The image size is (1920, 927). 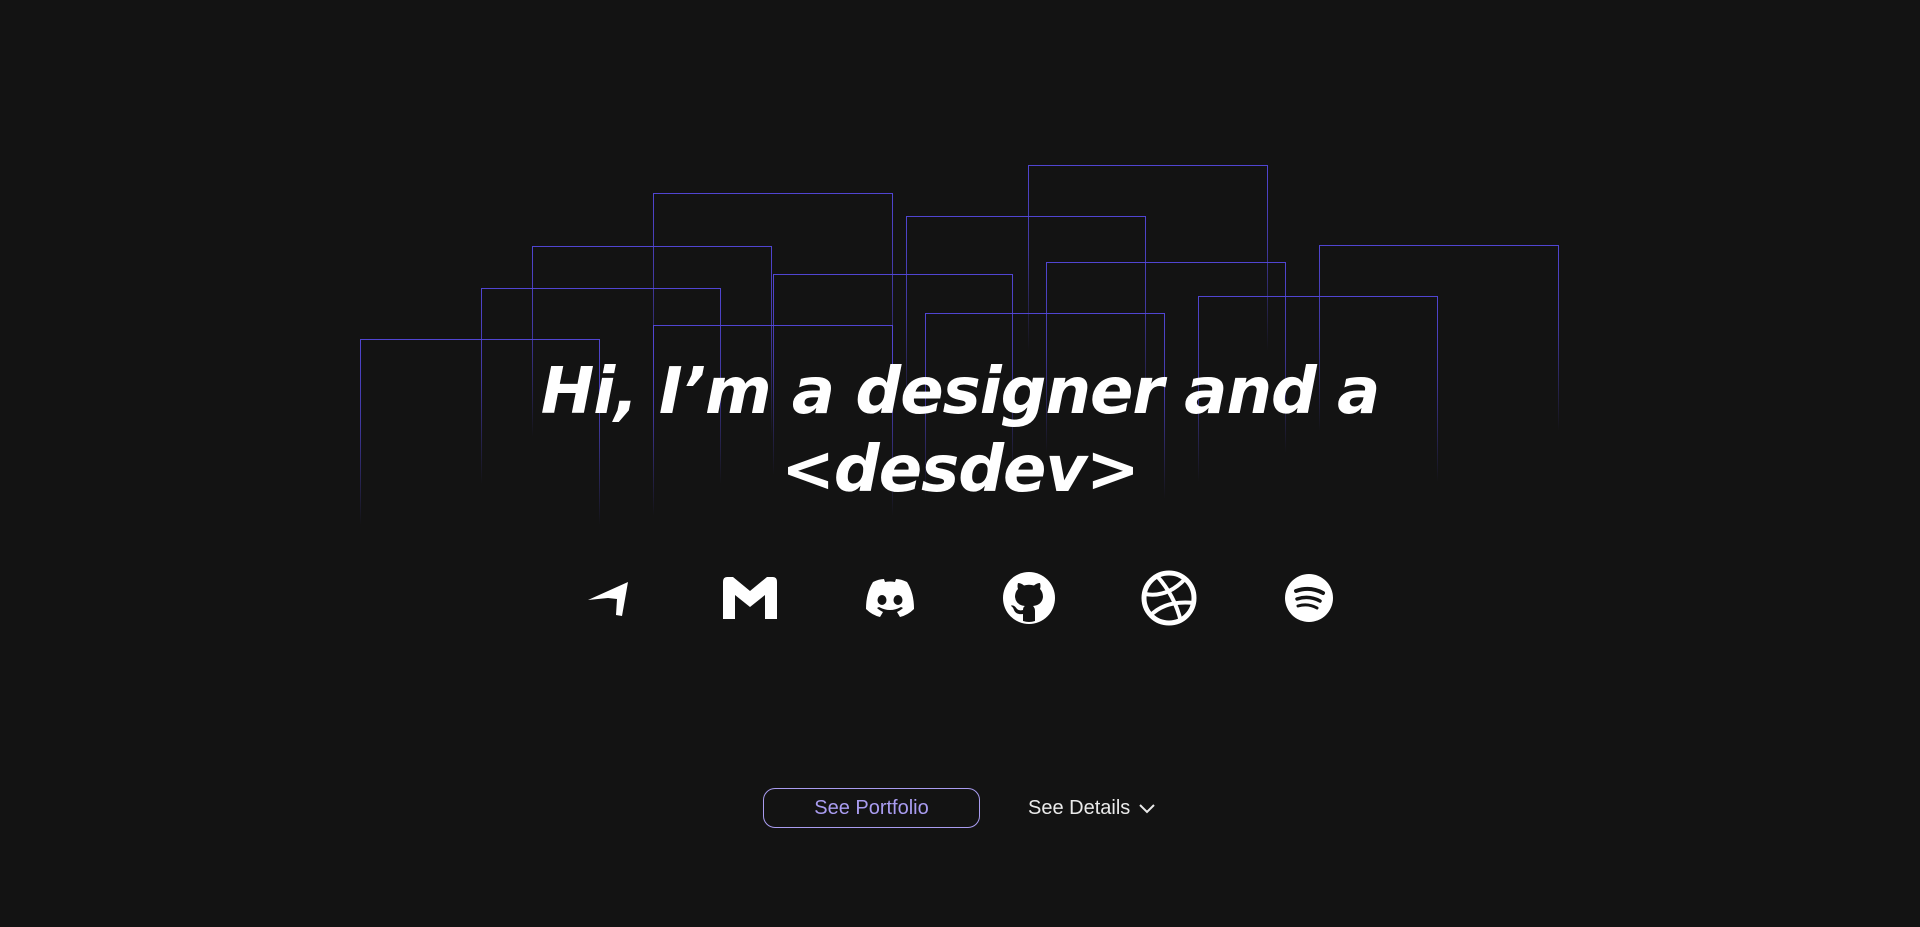 I want to click on spotify-link, so click(x=1309, y=598).